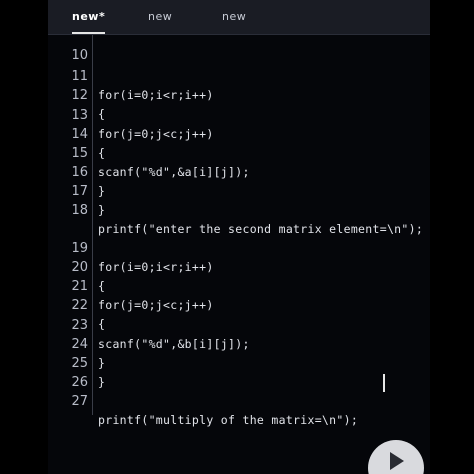 This screenshot has height=474, width=474. Describe the element at coordinates (101, 210) in the screenshot. I see `line-code: }` at that location.